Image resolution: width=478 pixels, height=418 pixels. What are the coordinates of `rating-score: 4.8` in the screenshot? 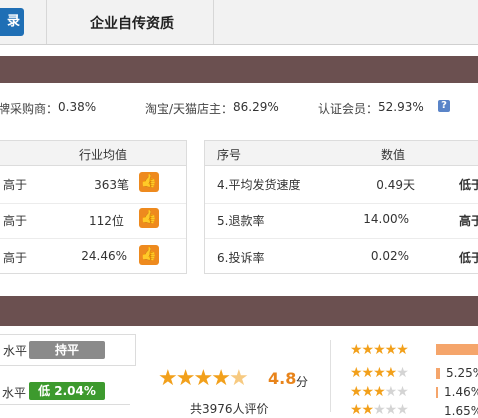 It's located at (282, 378).